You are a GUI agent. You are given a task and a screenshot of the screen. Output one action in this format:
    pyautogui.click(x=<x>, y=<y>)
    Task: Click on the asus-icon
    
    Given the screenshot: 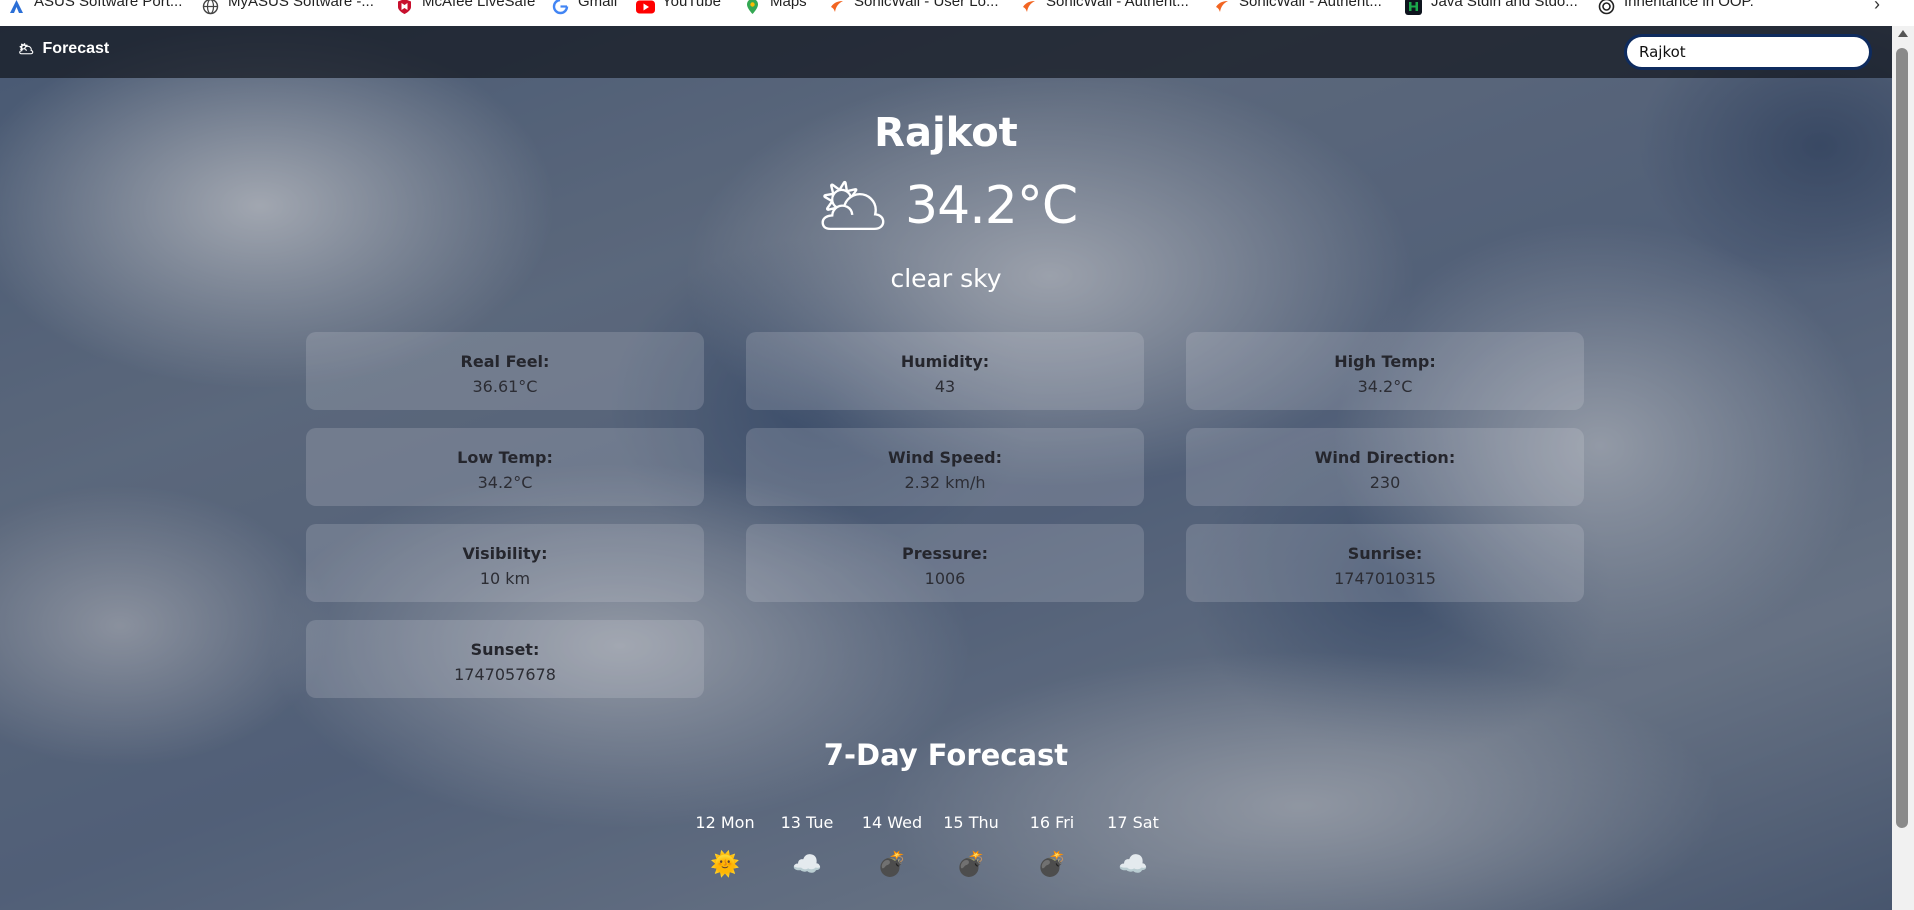 What is the action you would take?
    pyautogui.click(x=16, y=7)
    